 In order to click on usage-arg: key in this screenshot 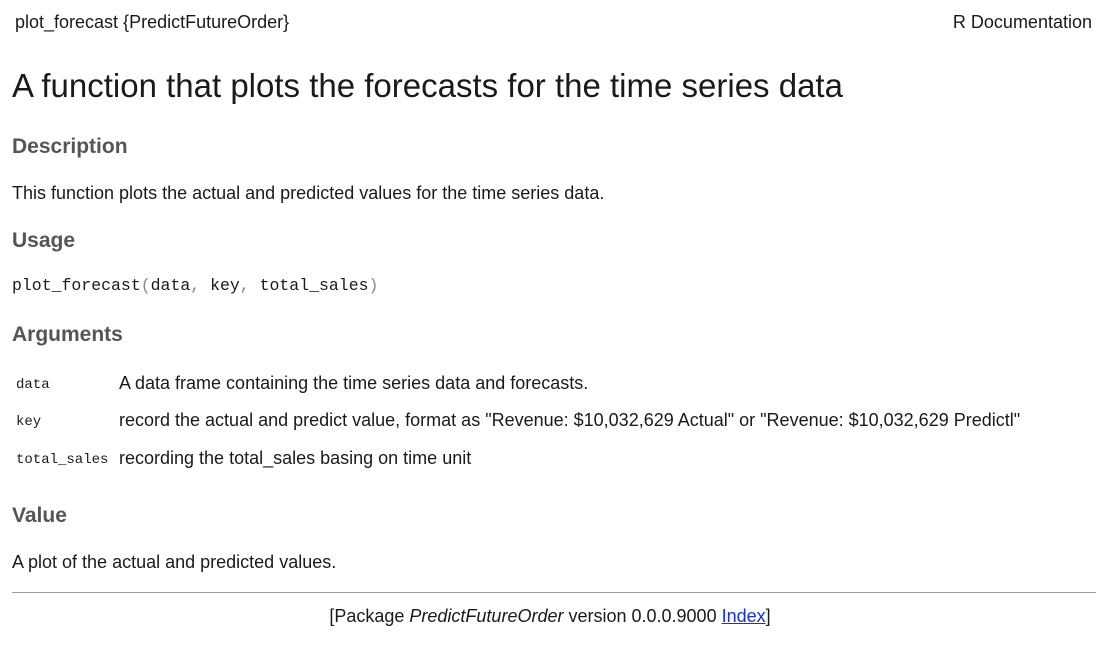, I will do `click(225, 285)`.